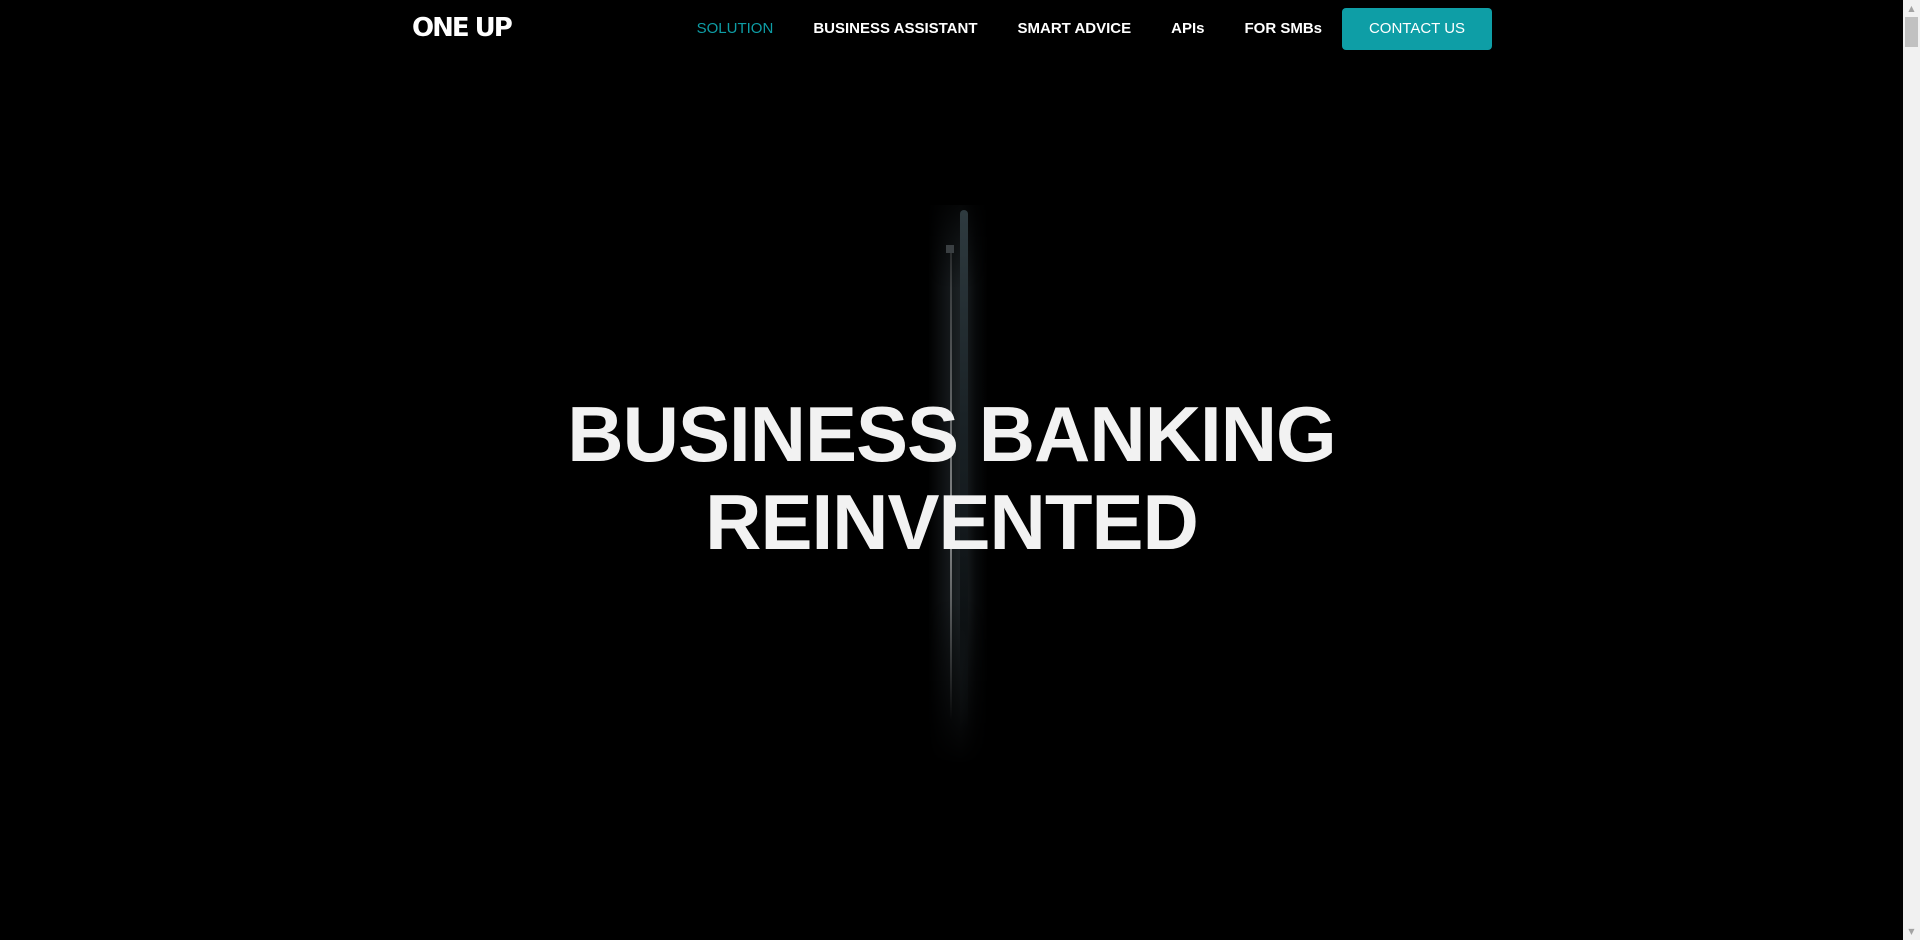  Describe the element at coordinates (1911, 8) in the screenshot. I see `triangle-up-icon: ▲` at that location.